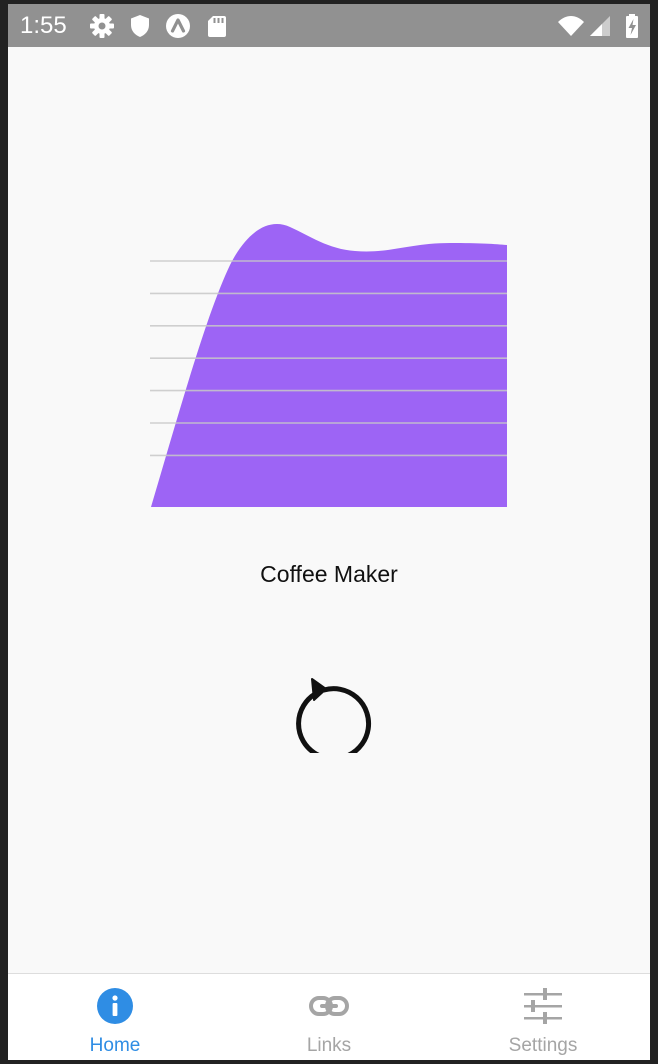  What do you see at coordinates (329, 1006) in the screenshot?
I see `link-icon` at bounding box center [329, 1006].